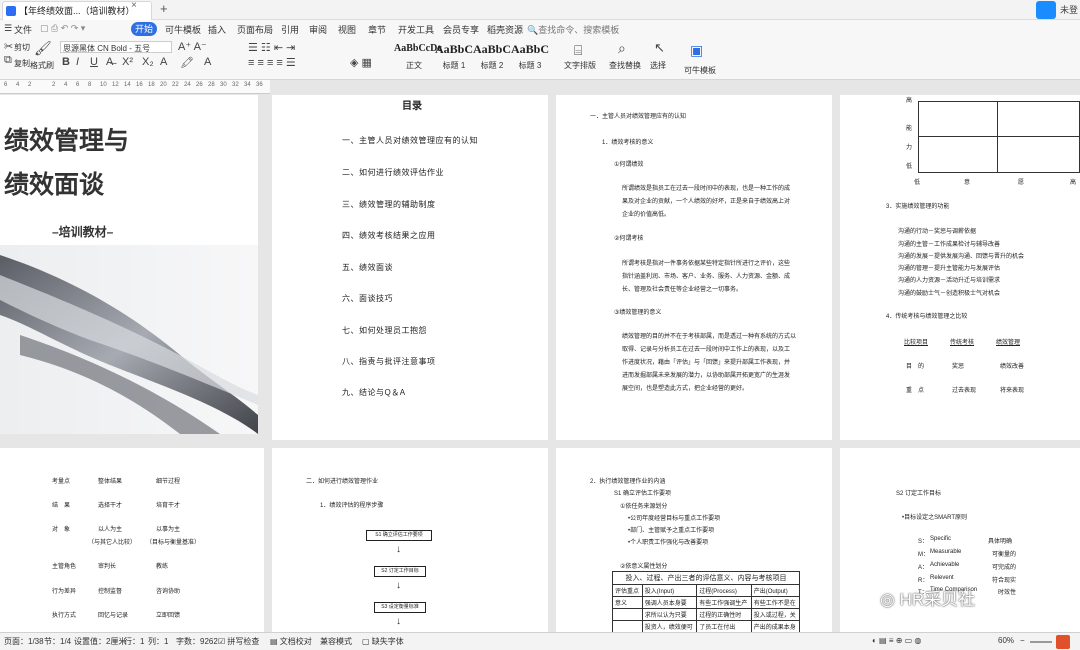 Image resolution: width=1080 pixels, height=650 pixels. I want to click on menu-view: 视图, so click(347, 29).